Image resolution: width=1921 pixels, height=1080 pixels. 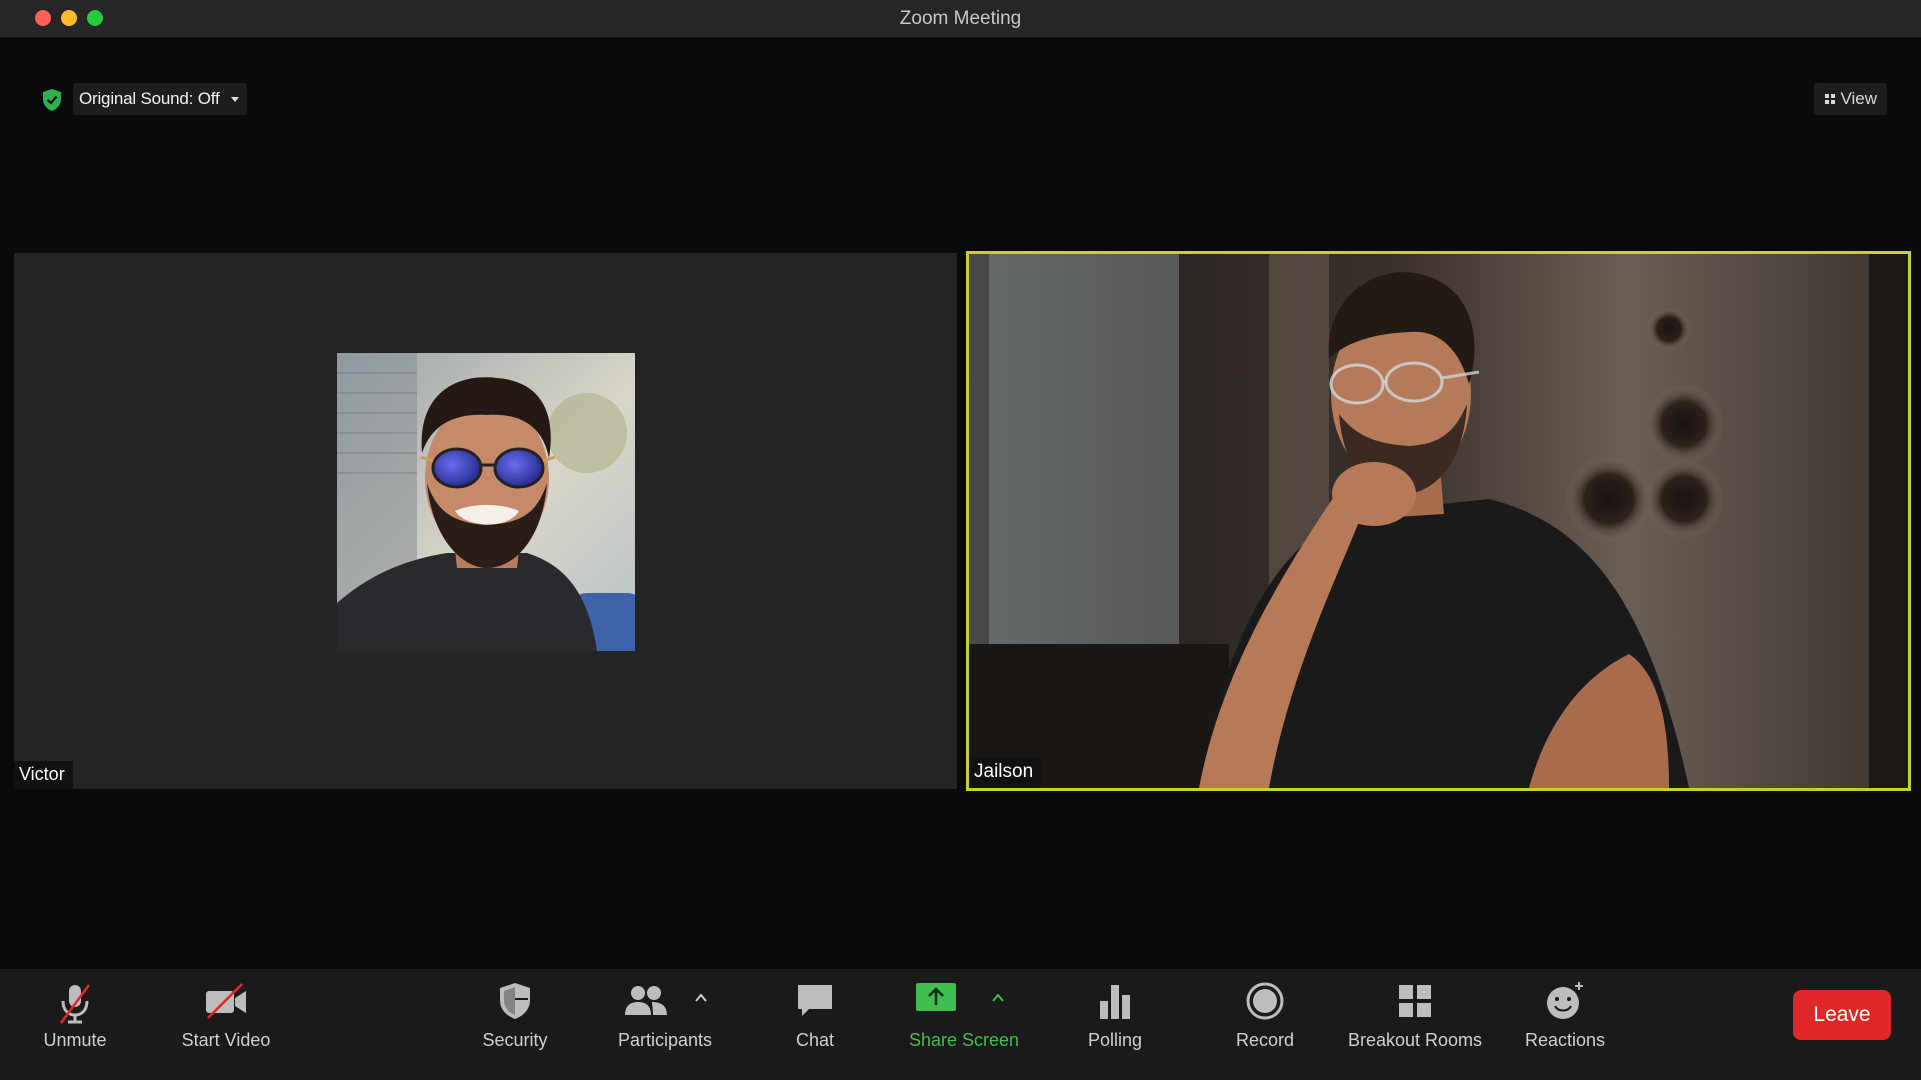 What do you see at coordinates (1565, 1040) in the screenshot?
I see `reactions-label: Reactions` at bounding box center [1565, 1040].